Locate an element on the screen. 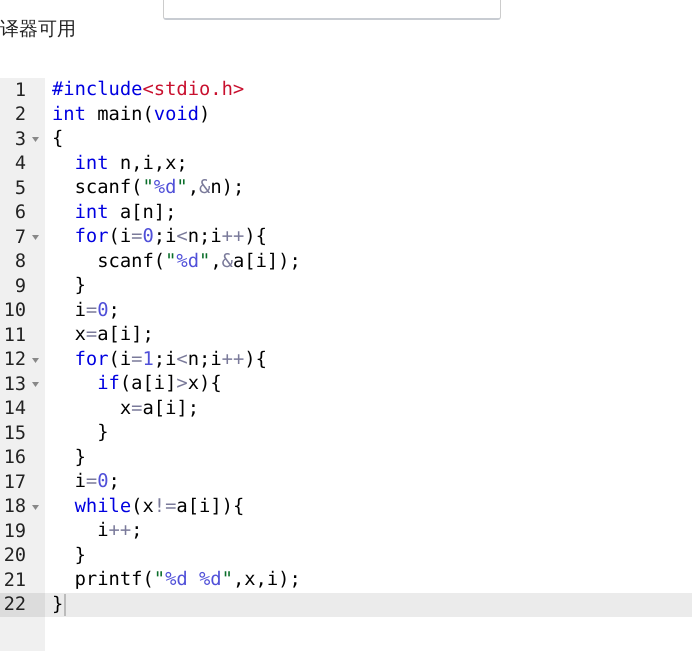  code-line: { is located at coordinates (58, 139).